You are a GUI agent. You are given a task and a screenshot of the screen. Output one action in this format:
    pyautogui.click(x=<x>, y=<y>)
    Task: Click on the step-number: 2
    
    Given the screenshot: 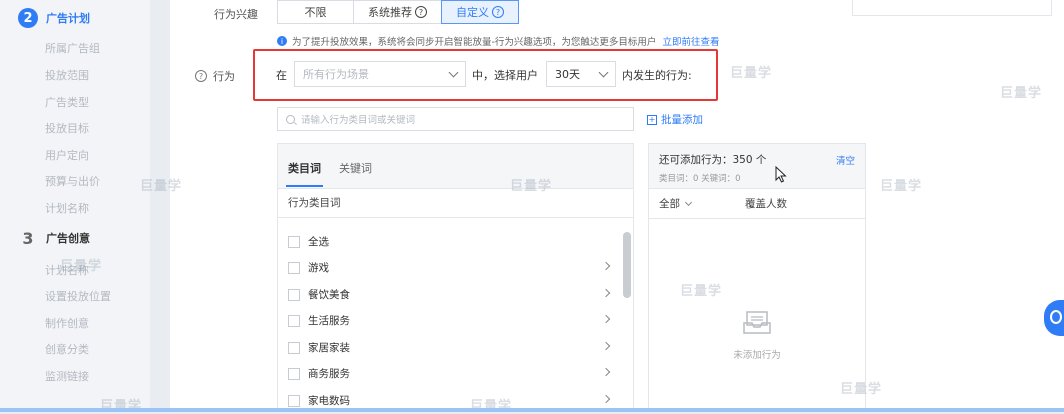 What is the action you would take?
    pyautogui.click(x=28, y=18)
    